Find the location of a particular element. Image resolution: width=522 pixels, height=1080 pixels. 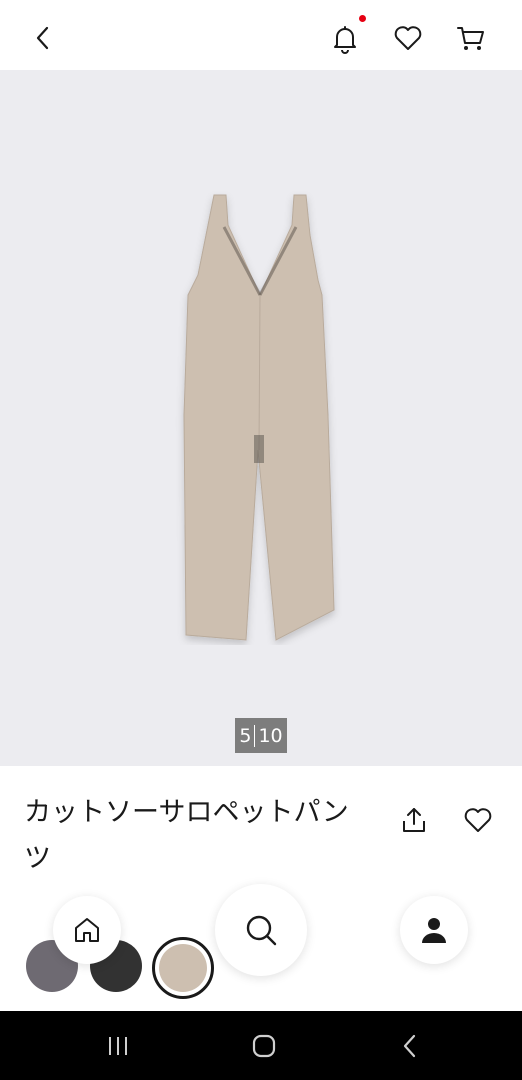

recent-apps-icon is located at coordinates (118, 1046).